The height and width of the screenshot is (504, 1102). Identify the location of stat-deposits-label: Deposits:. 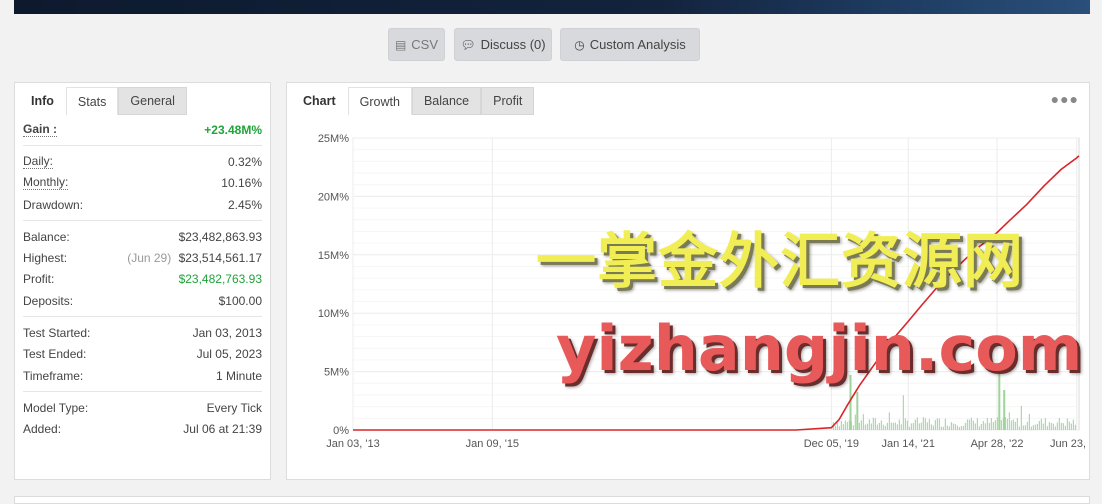
(48, 300).